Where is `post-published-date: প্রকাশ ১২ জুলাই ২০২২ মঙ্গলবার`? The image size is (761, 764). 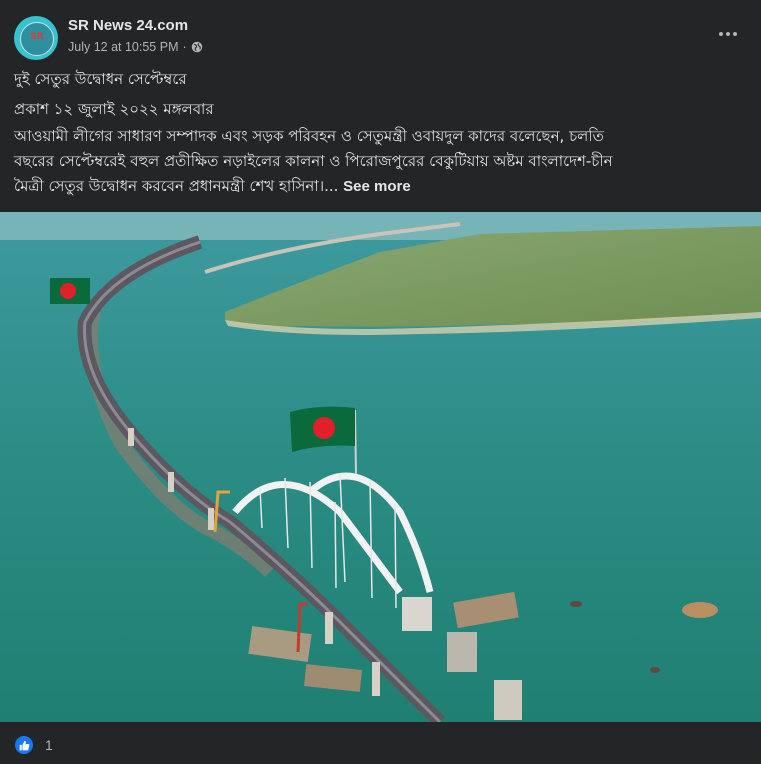 post-published-date: প্রকাশ ১২ জুলাই ২০২২ মঙ্গলবার is located at coordinates (114, 109).